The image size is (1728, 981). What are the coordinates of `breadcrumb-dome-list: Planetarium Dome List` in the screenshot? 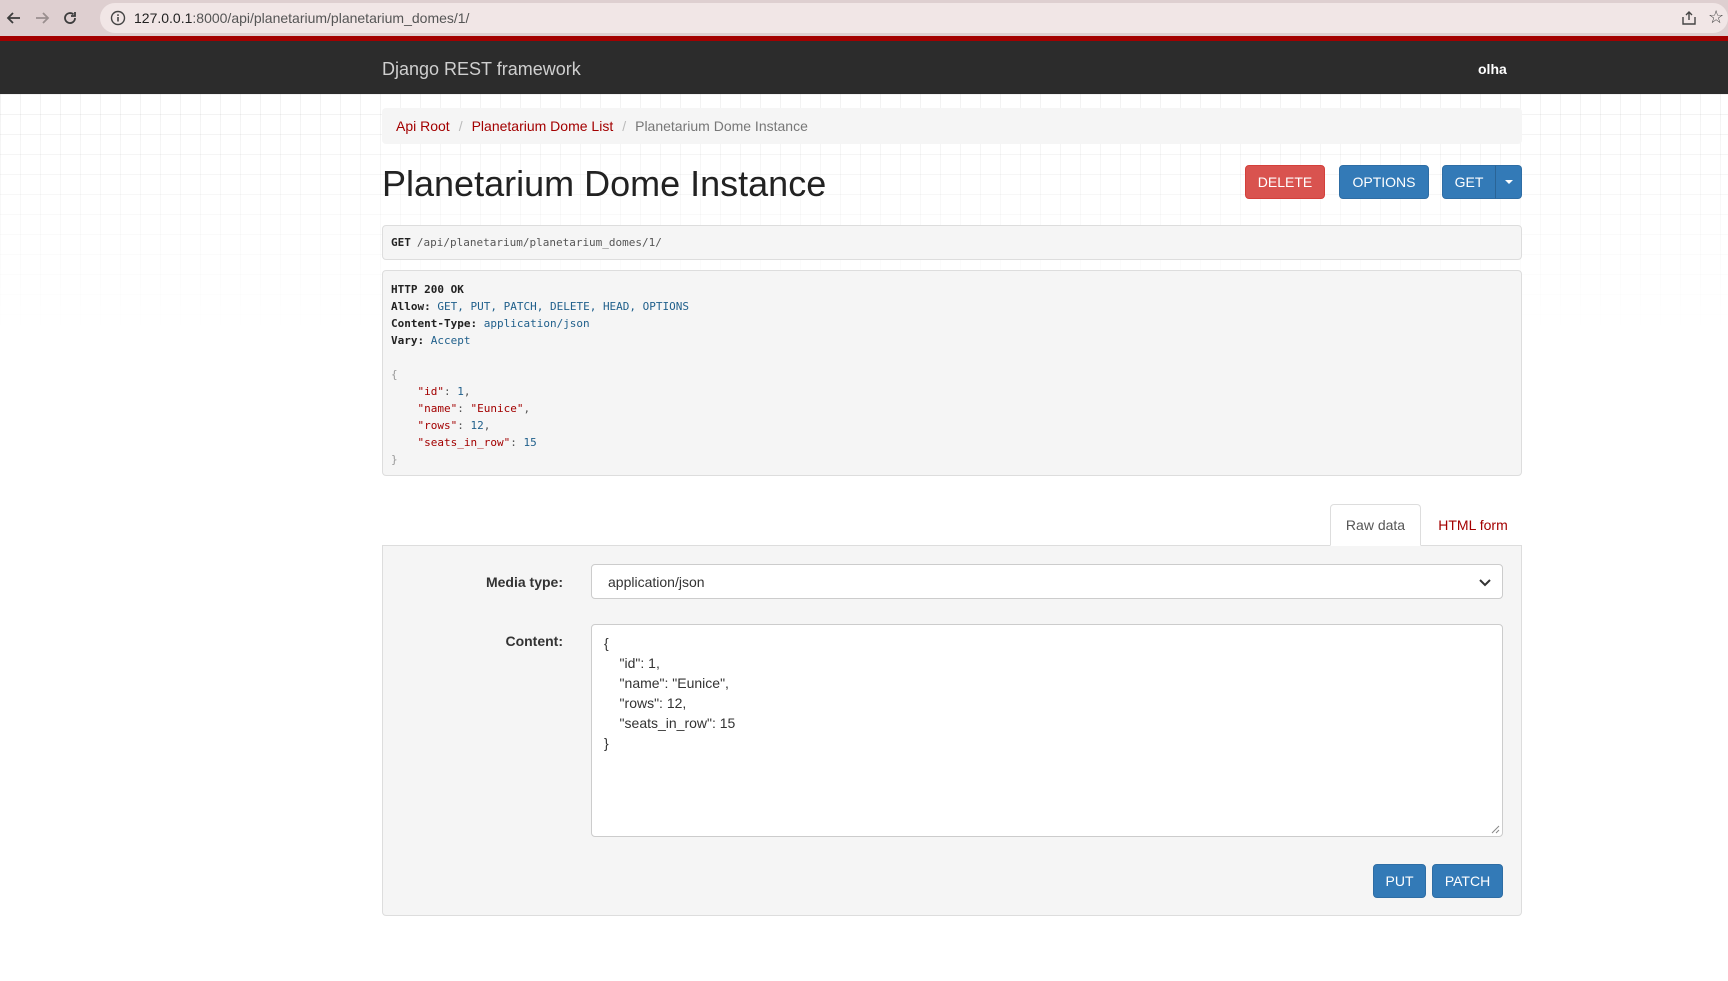 It's located at (543, 126).